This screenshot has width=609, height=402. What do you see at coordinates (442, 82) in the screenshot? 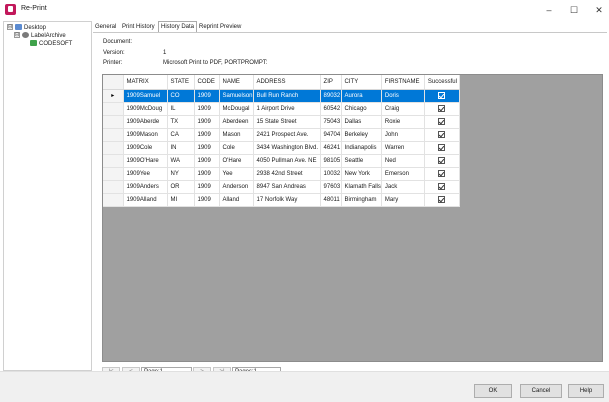
I see `column-header-successful: Successful` at bounding box center [442, 82].